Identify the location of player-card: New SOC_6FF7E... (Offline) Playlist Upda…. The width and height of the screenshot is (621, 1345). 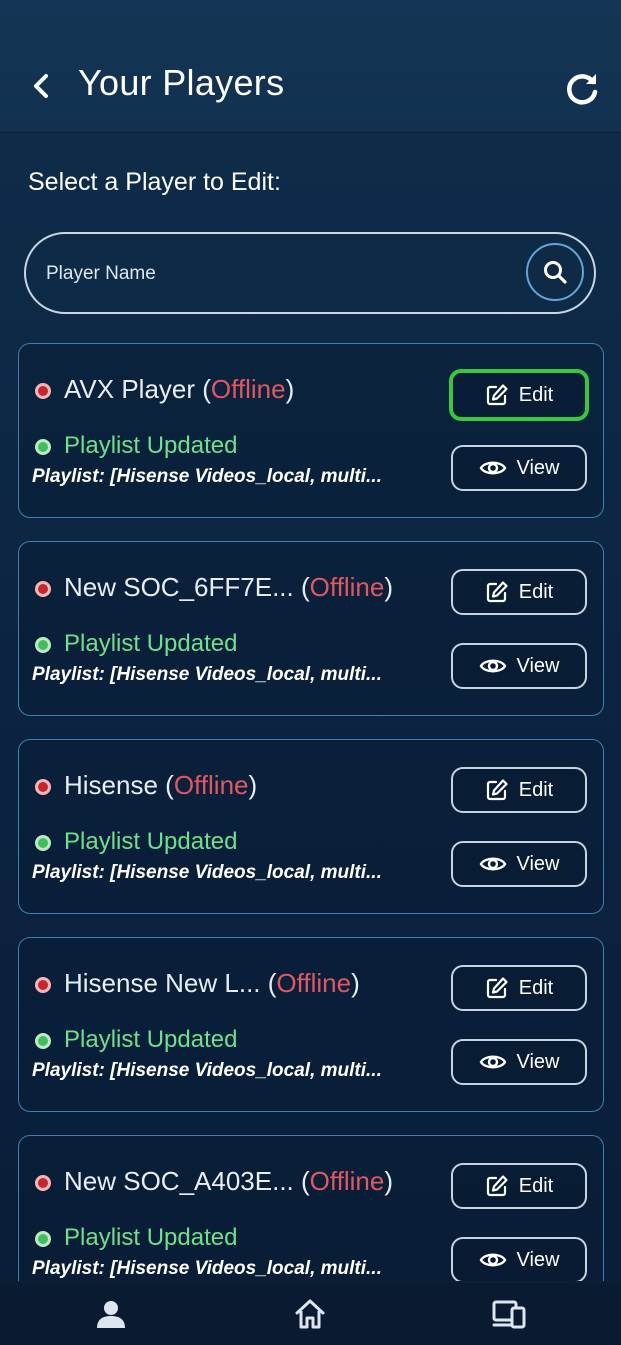
(311, 628).